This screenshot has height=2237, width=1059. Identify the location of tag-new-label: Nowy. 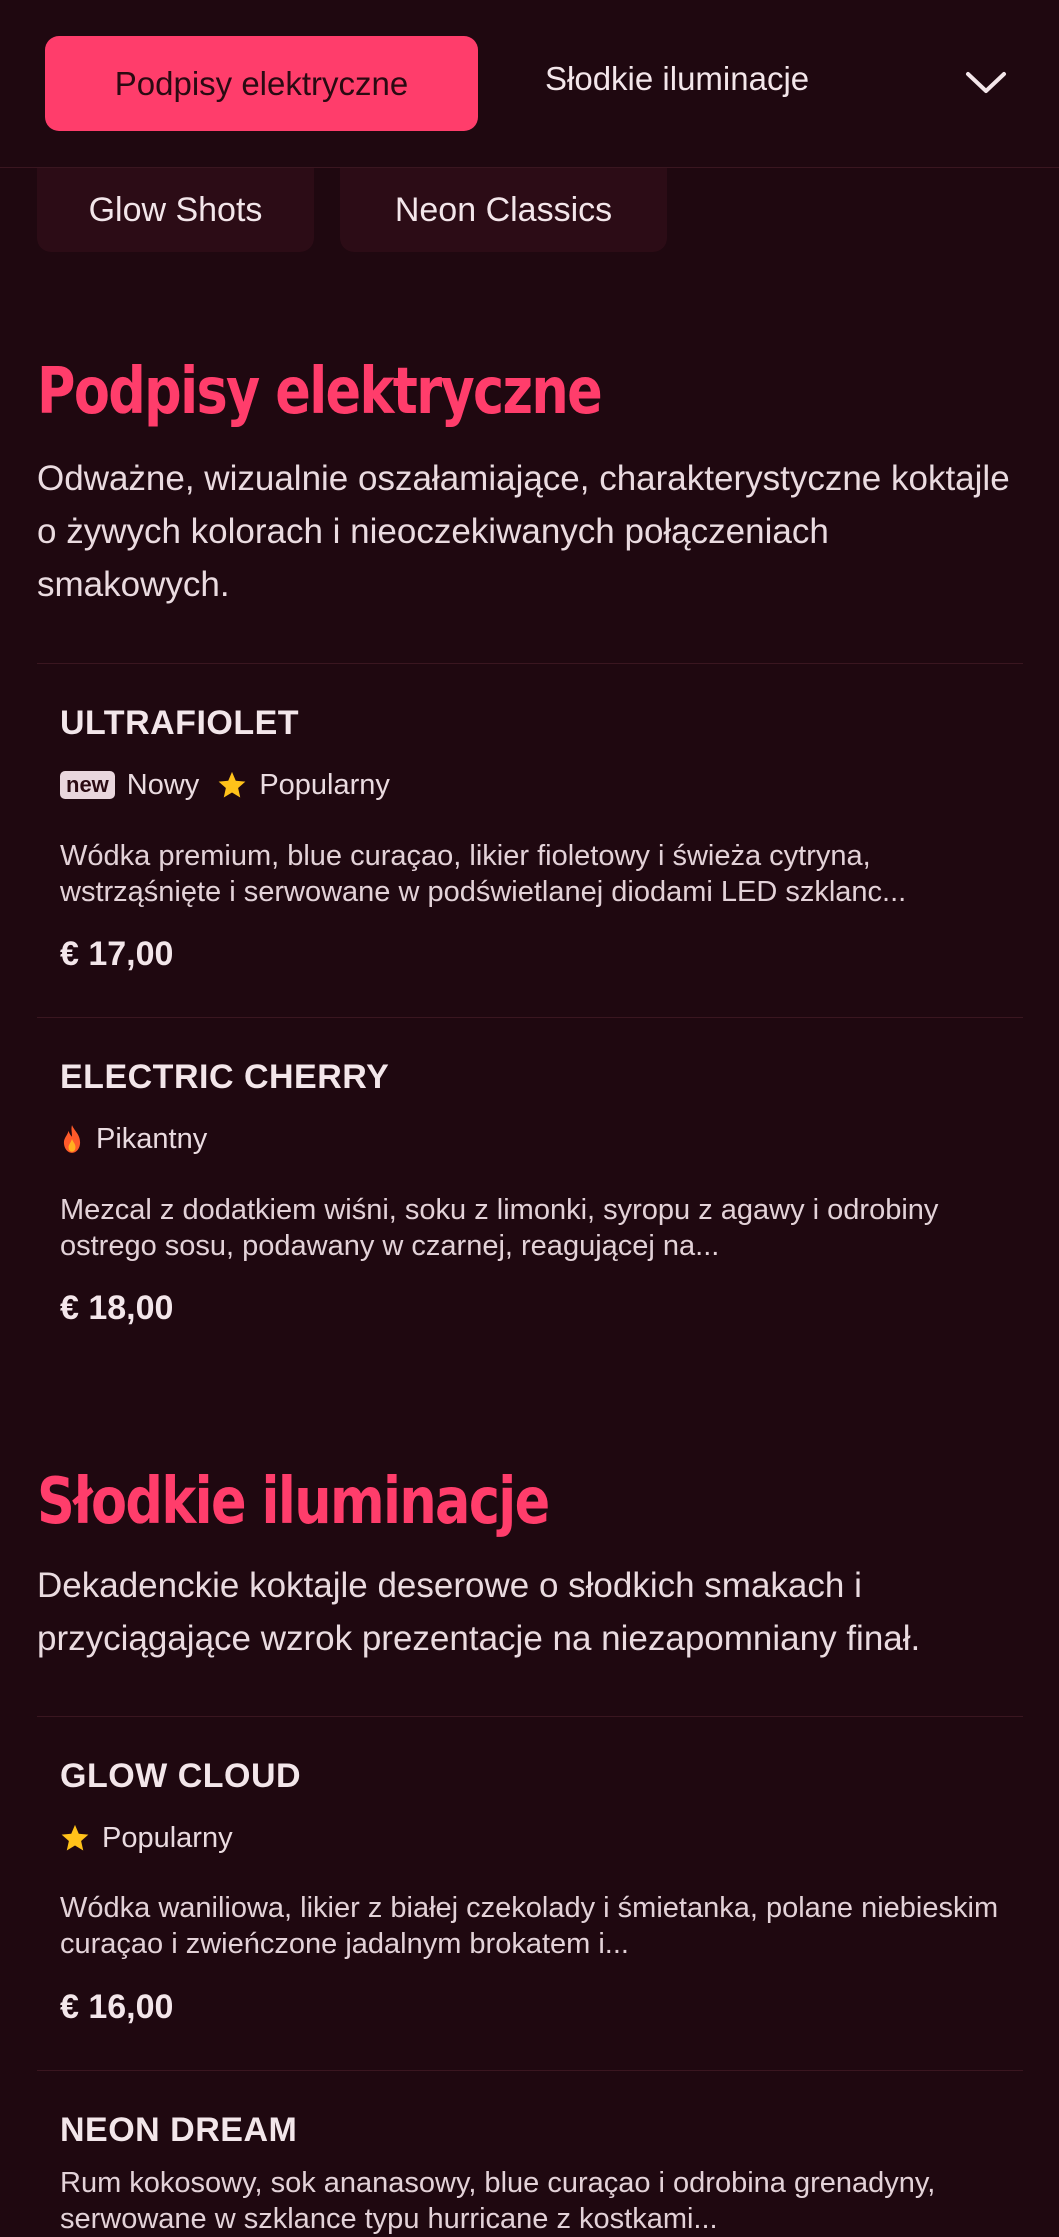
(163, 784).